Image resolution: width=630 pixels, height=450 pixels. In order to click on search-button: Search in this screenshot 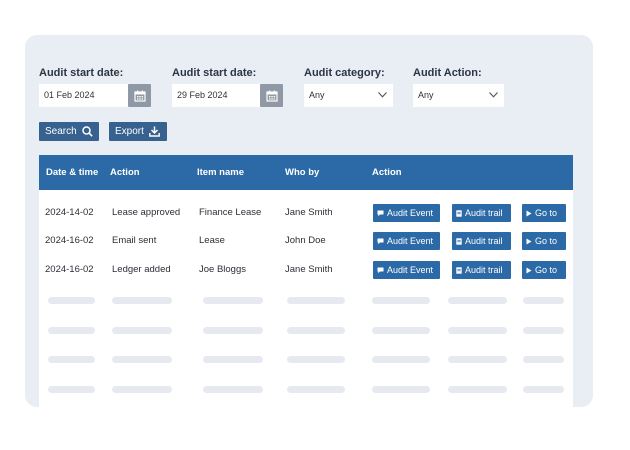, I will do `click(69, 131)`.